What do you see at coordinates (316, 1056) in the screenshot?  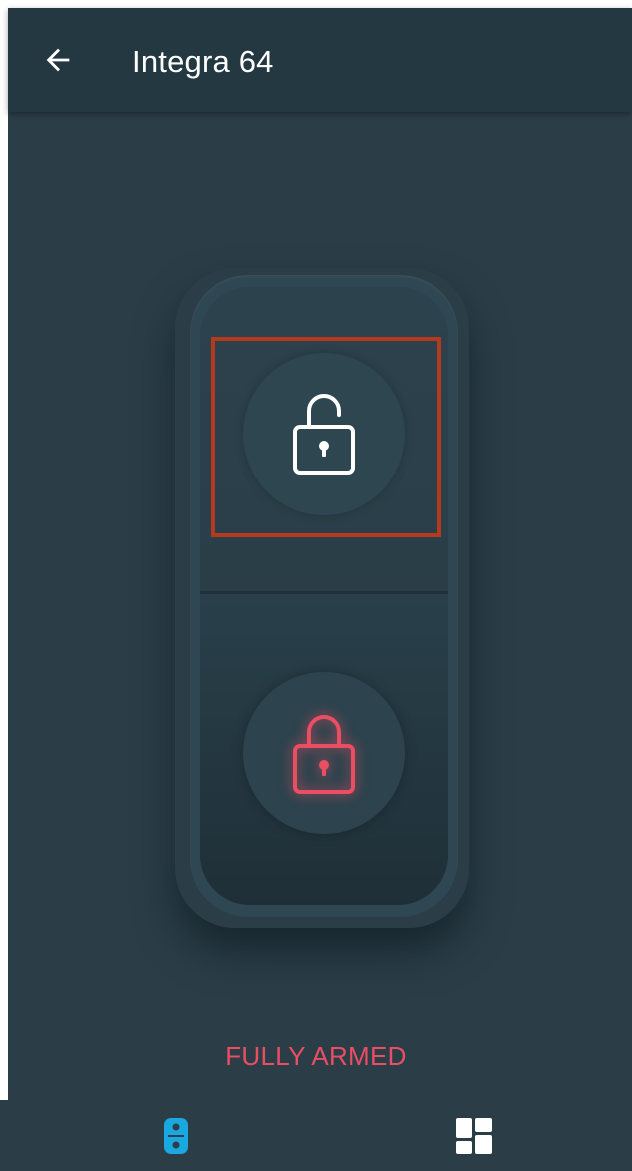 I see `arming-status: FULLY ARMED` at bounding box center [316, 1056].